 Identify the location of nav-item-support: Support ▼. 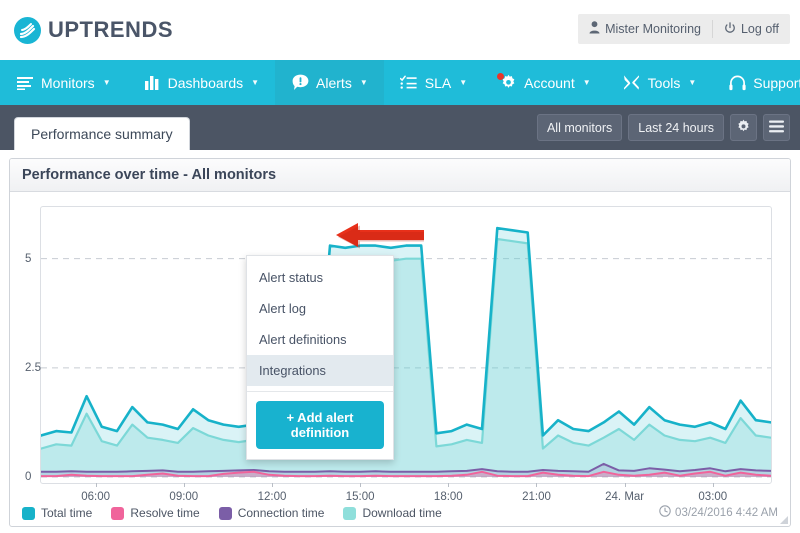
(756, 82).